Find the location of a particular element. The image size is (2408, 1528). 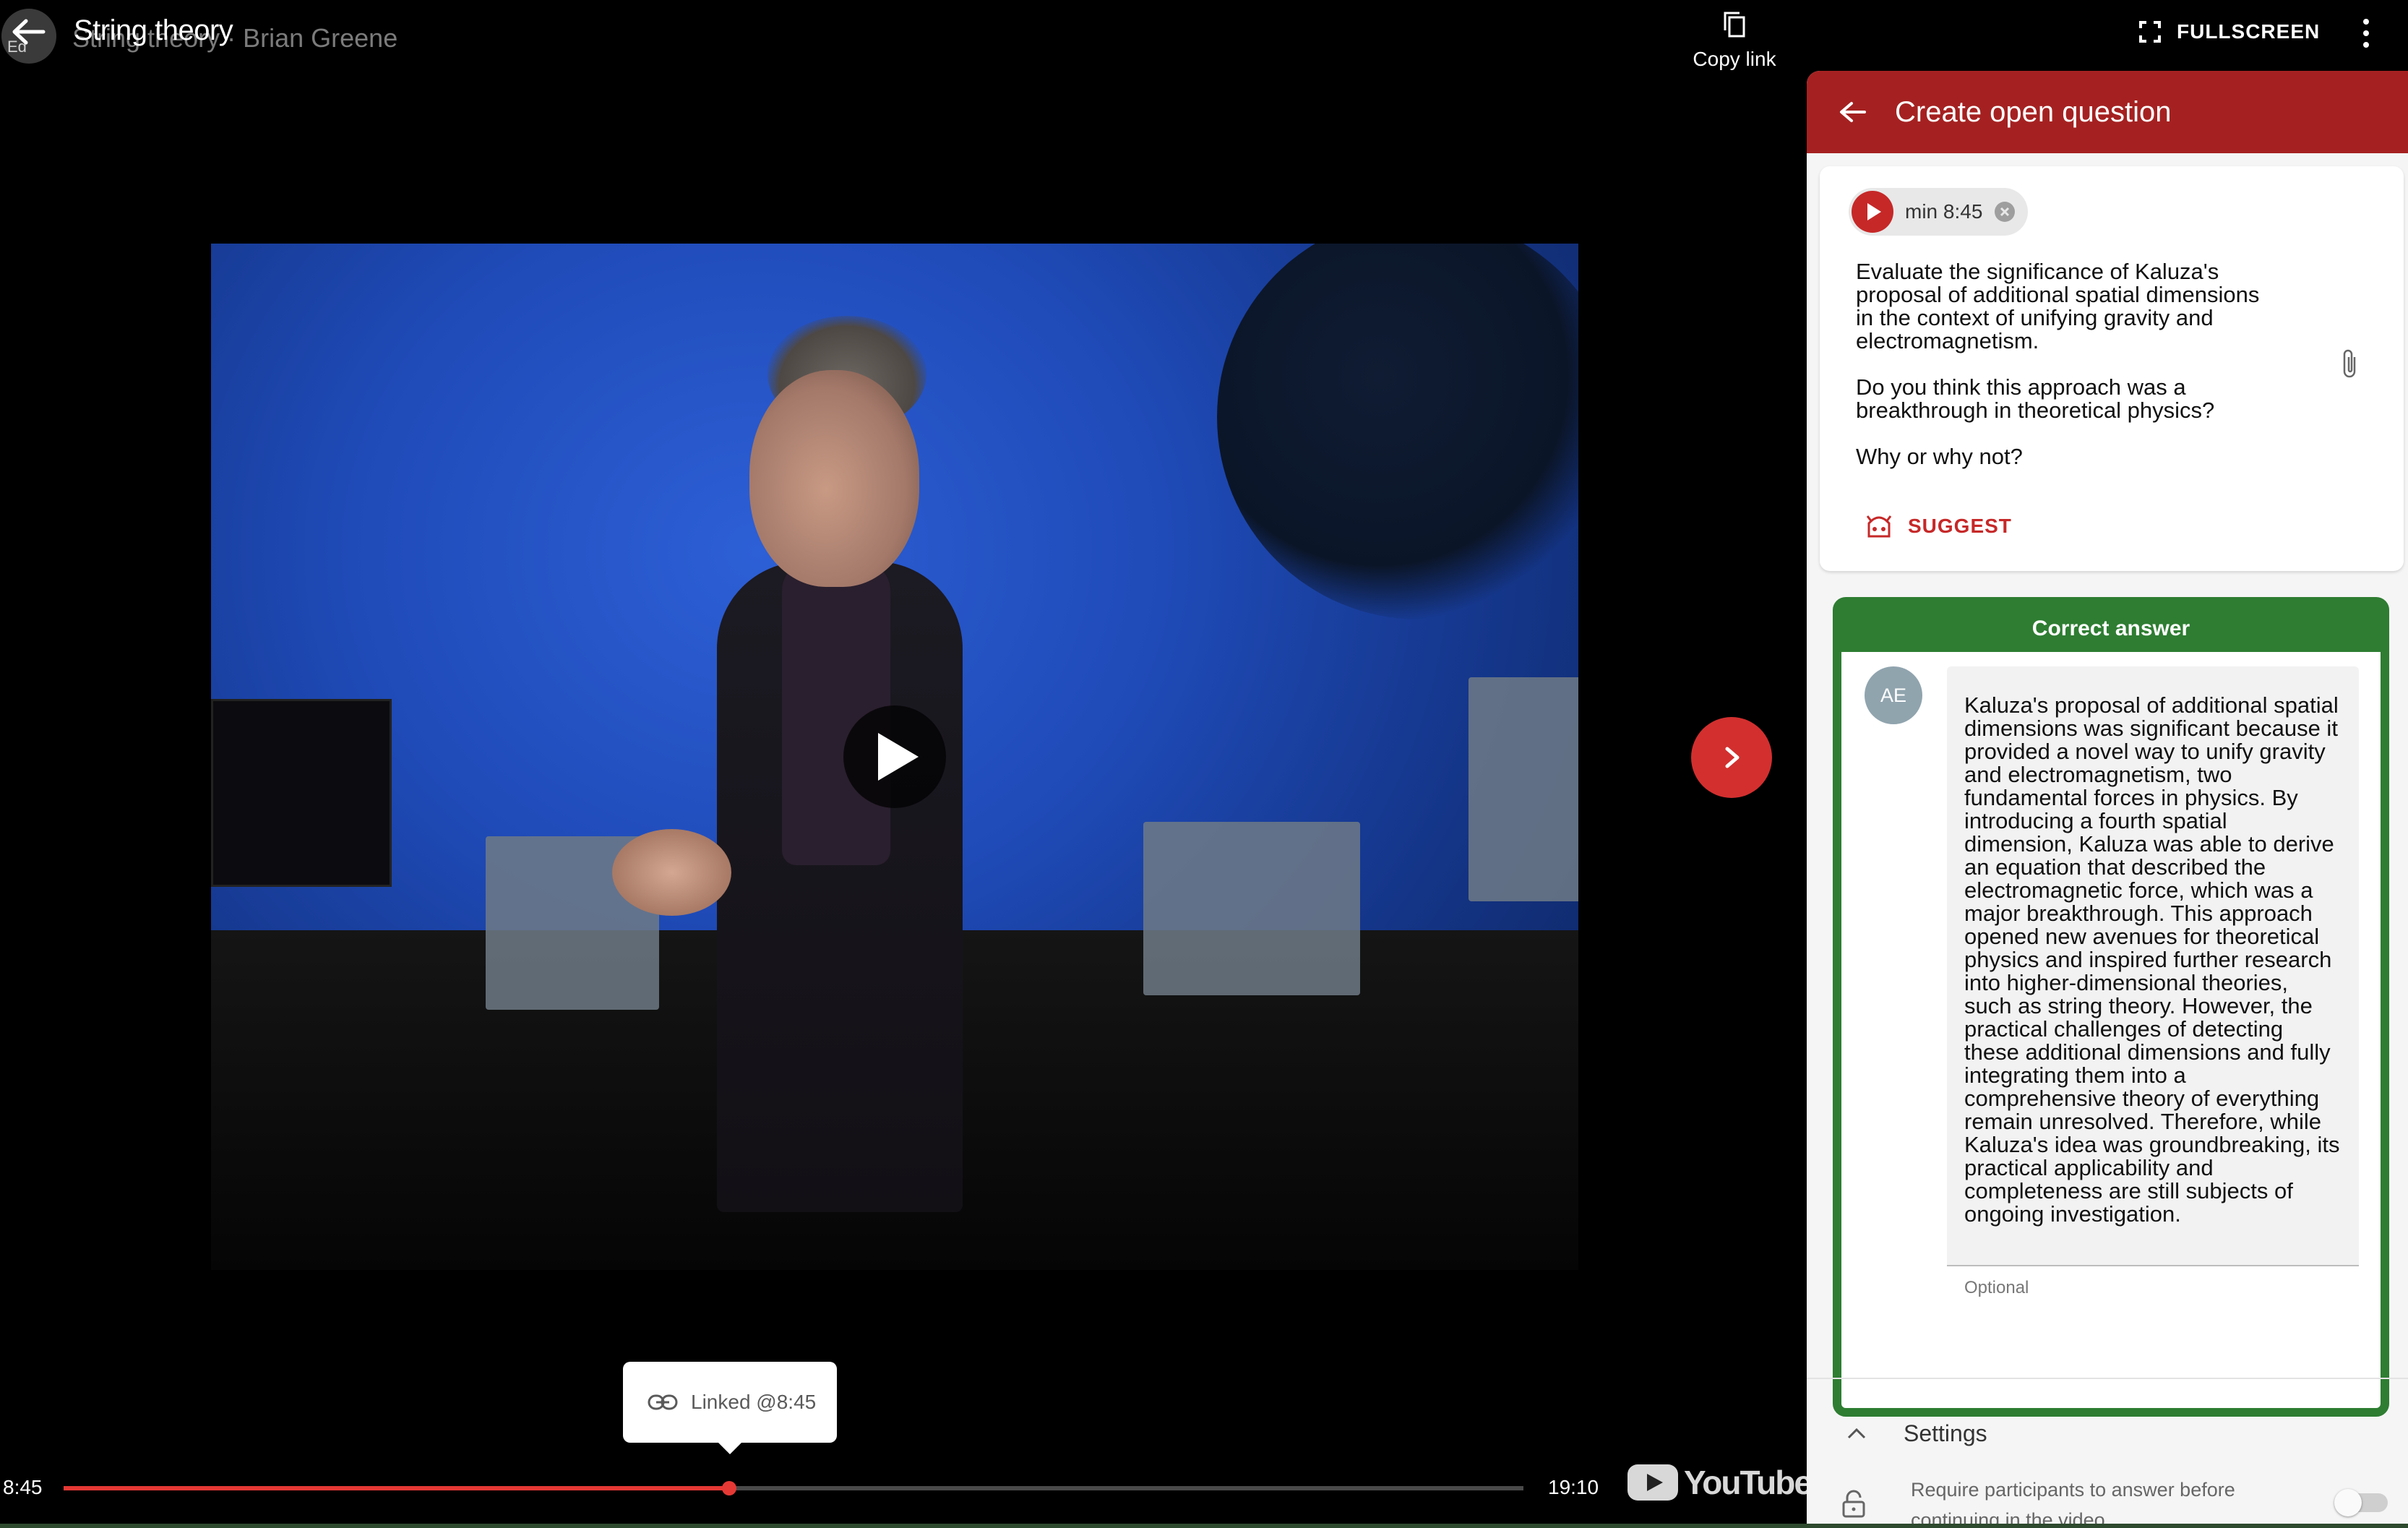

require-answer-toggle is located at coordinates (2362, 1502).